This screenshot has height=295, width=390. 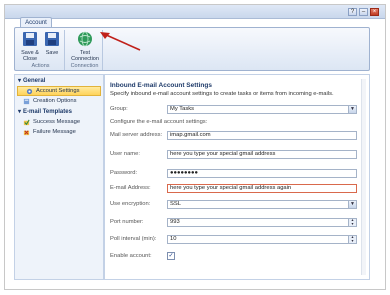 I want to click on close-button: ×, so click(x=374, y=12).